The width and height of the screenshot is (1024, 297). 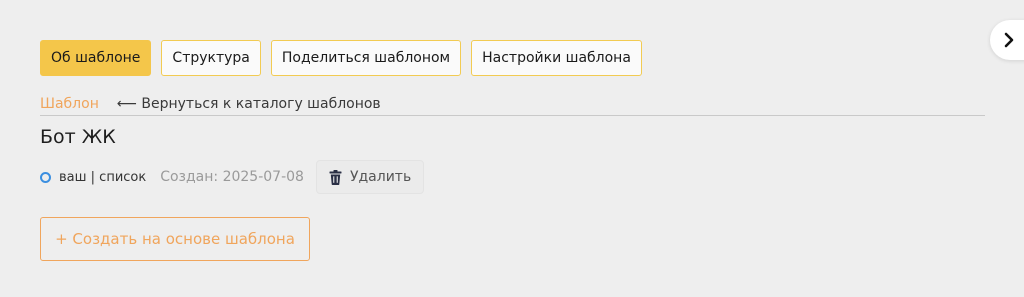 I want to click on tab-about: Об шаблоне, so click(x=96, y=58).